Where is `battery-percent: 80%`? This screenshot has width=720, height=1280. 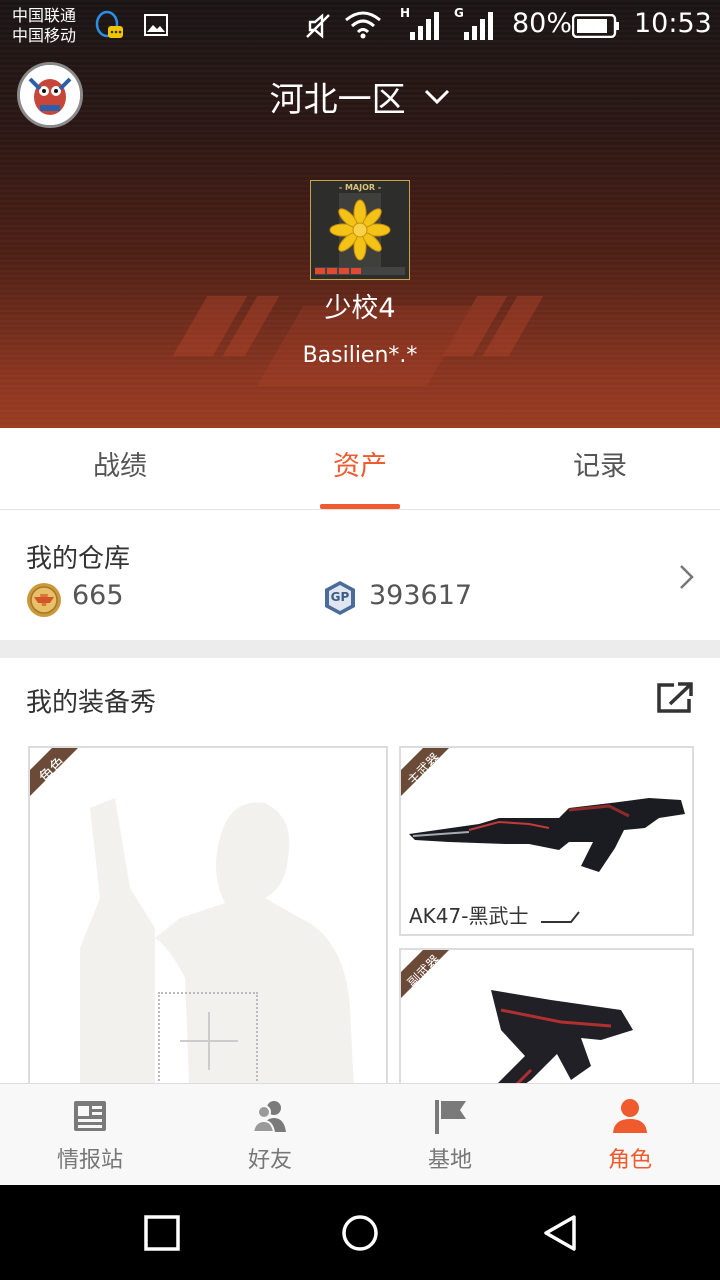 battery-percent: 80% is located at coordinates (542, 23).